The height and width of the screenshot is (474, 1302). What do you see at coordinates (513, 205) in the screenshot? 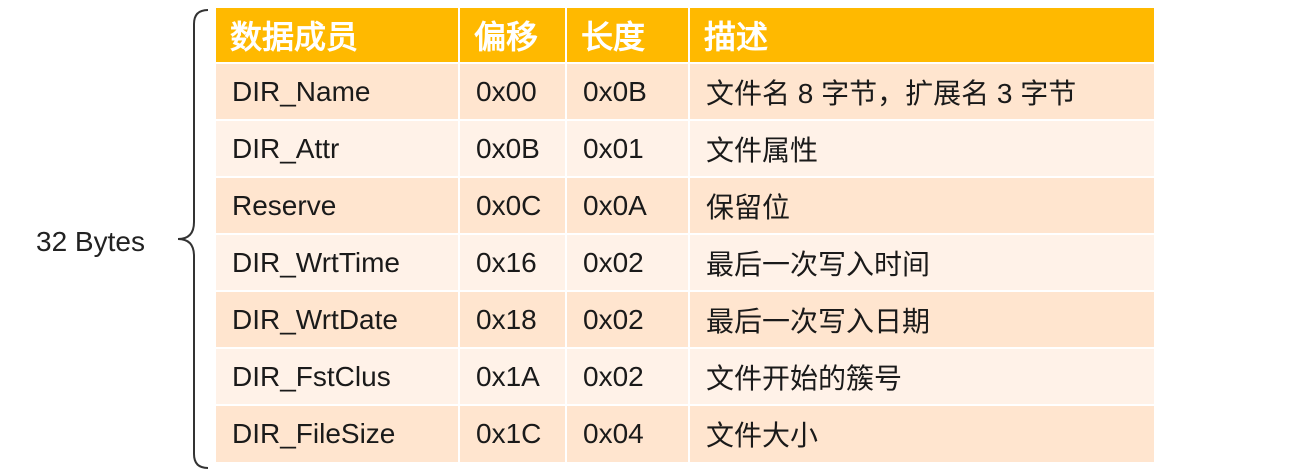
I see `cell-offset: 0x0C` at bounding box center [513, 205].